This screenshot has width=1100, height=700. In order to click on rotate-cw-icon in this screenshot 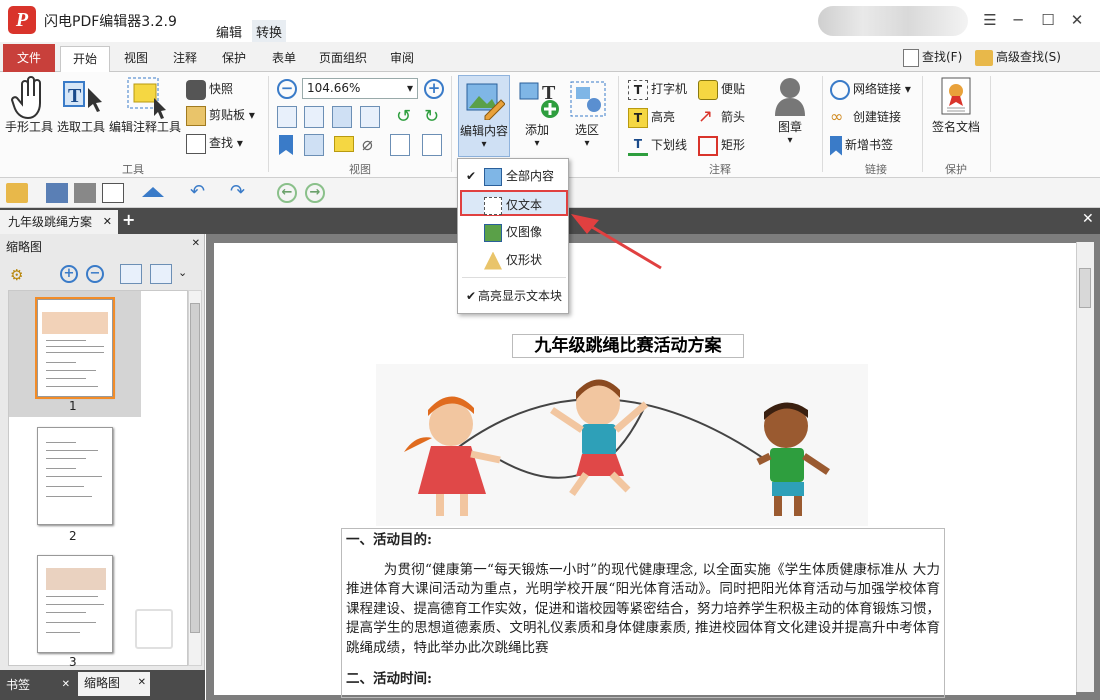, I will do `click(161, 274)`.